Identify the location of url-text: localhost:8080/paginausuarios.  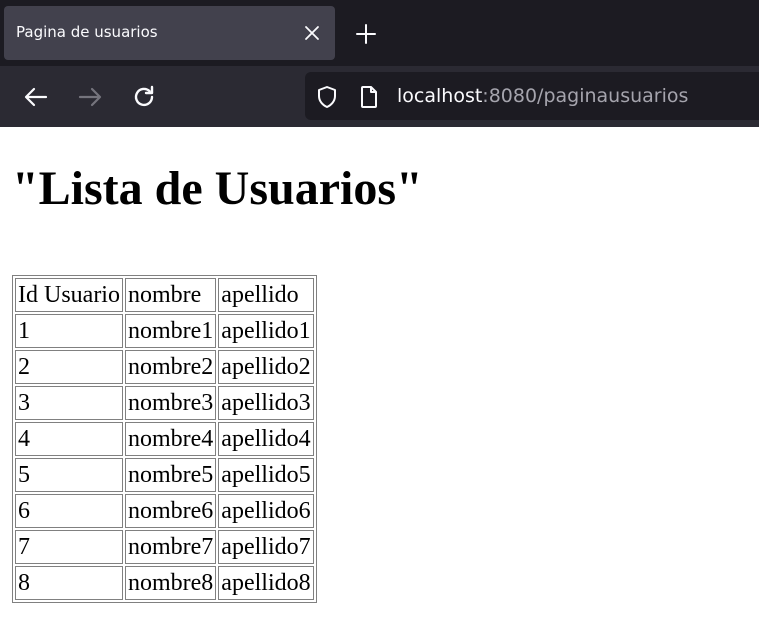
(542, 96).